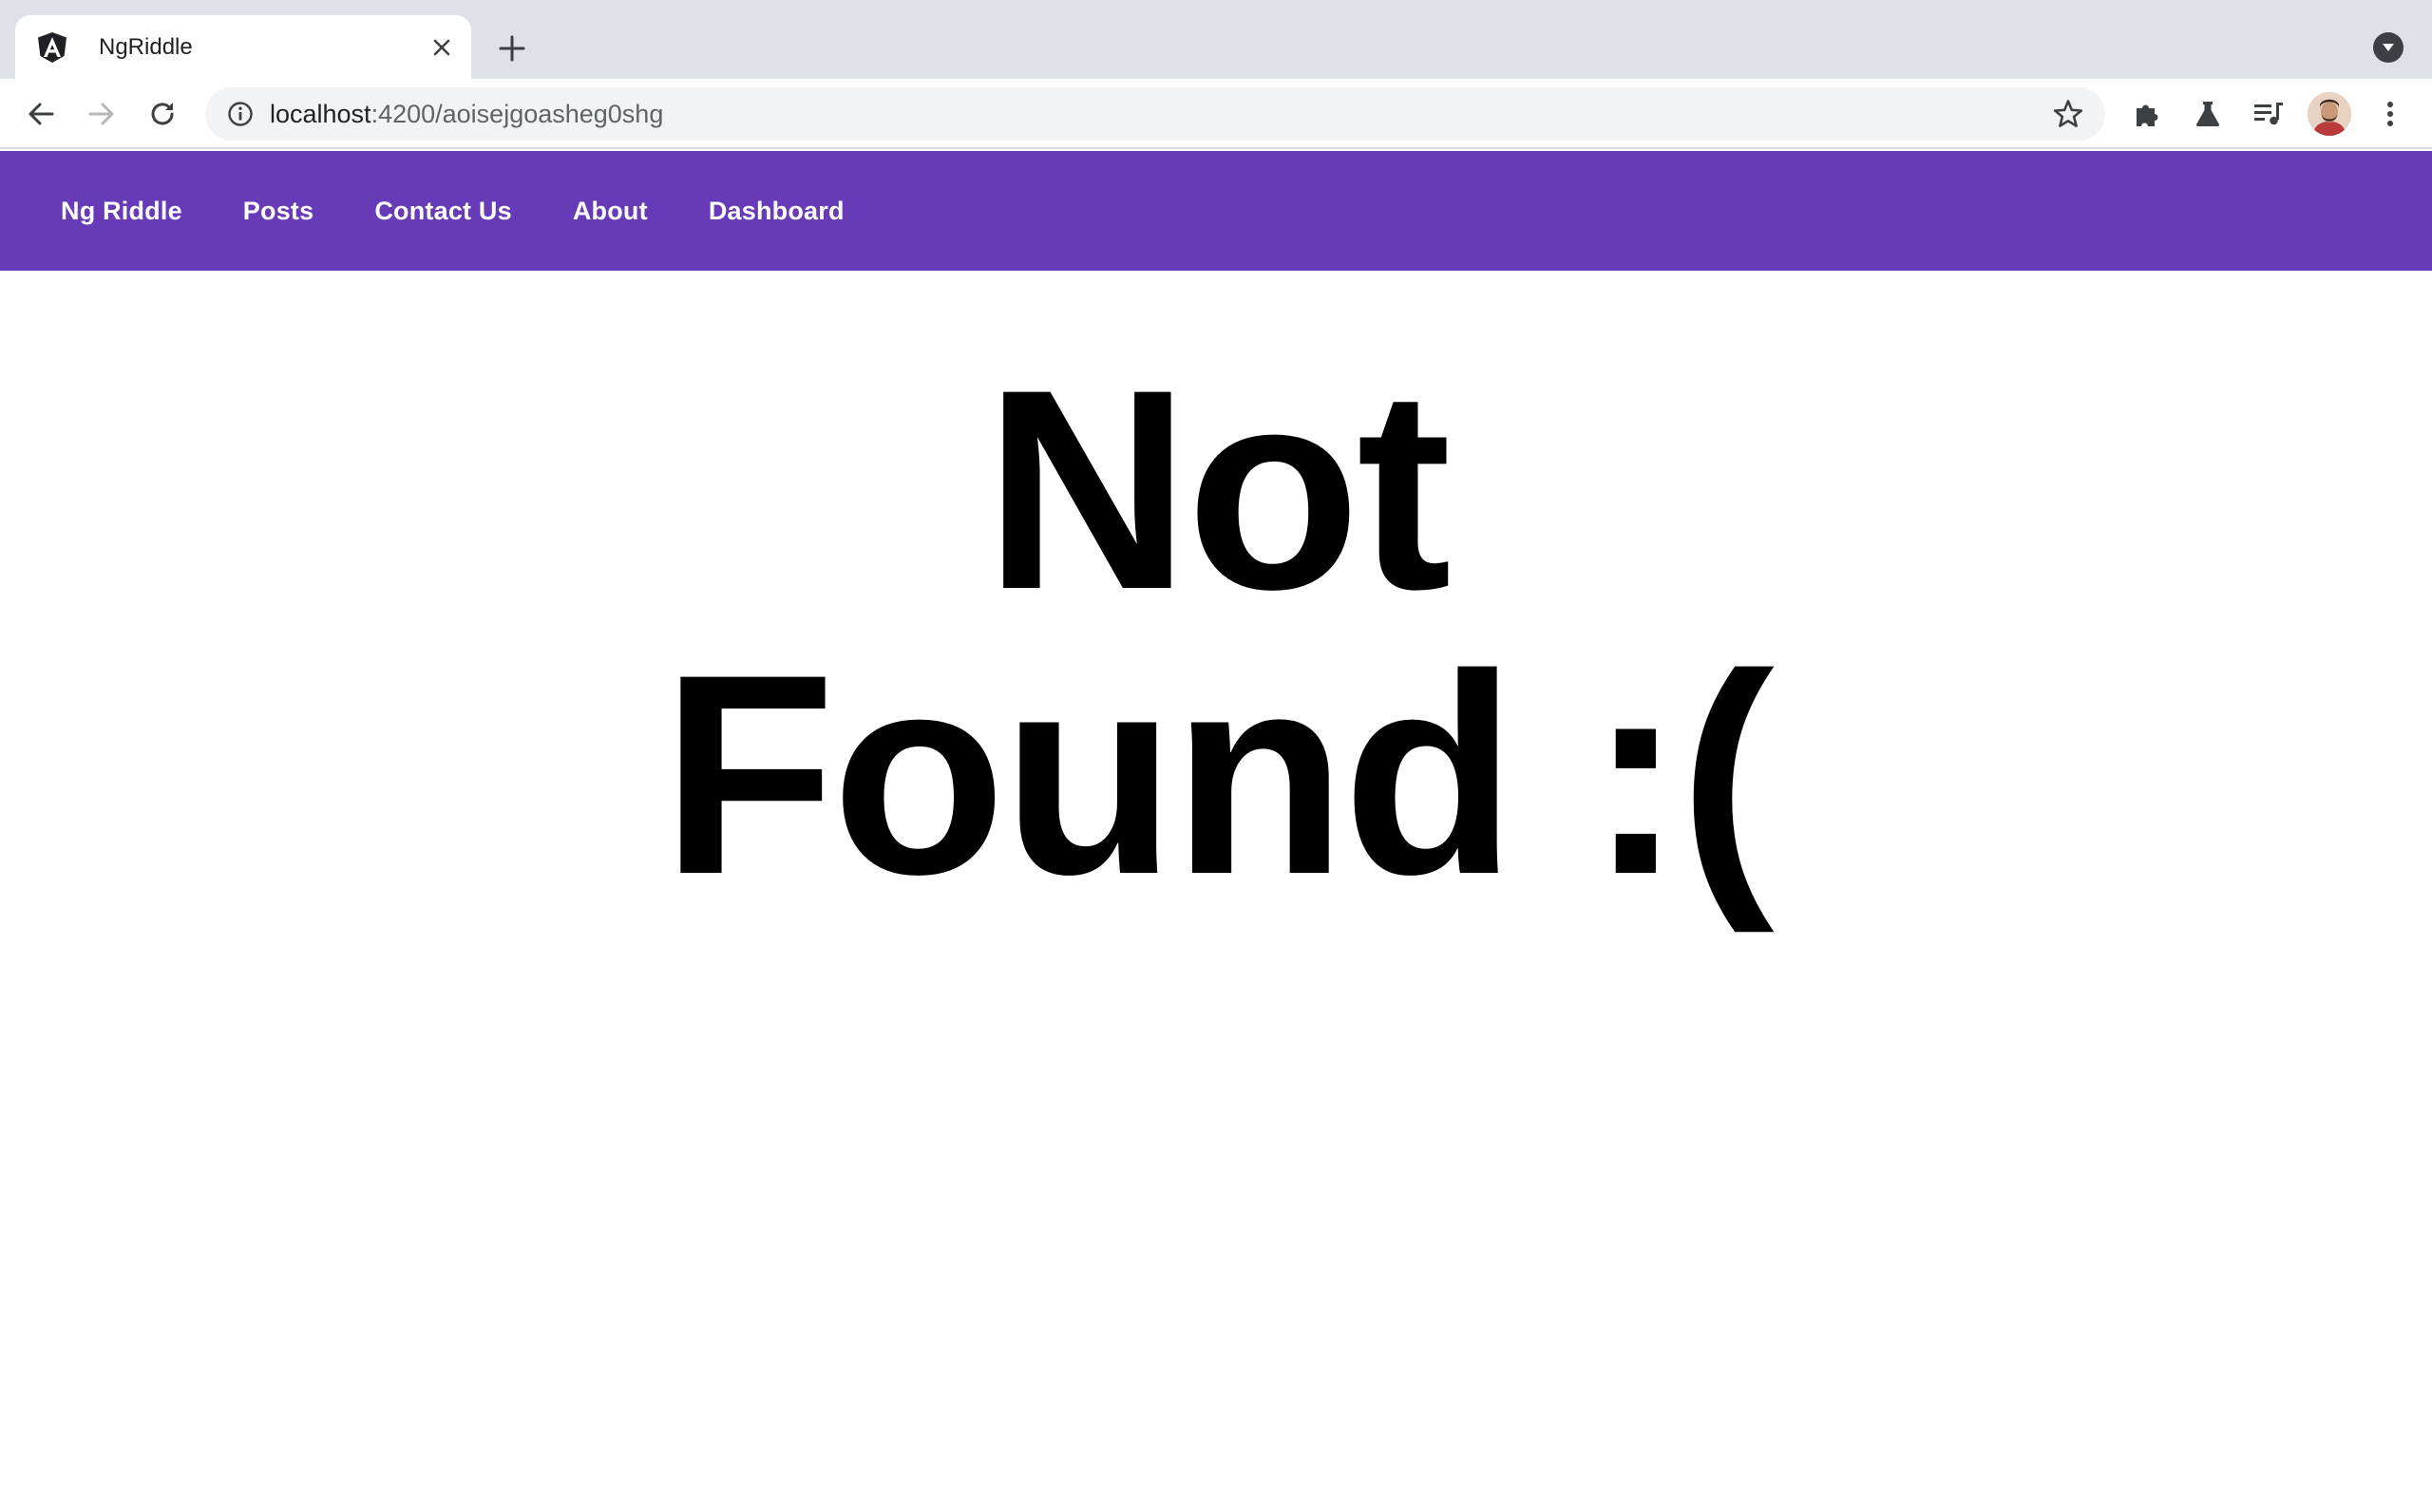  Describe the element at coordinates (278, 211) in the screenshot. I see `nav-link-posts: Posts` at that location.